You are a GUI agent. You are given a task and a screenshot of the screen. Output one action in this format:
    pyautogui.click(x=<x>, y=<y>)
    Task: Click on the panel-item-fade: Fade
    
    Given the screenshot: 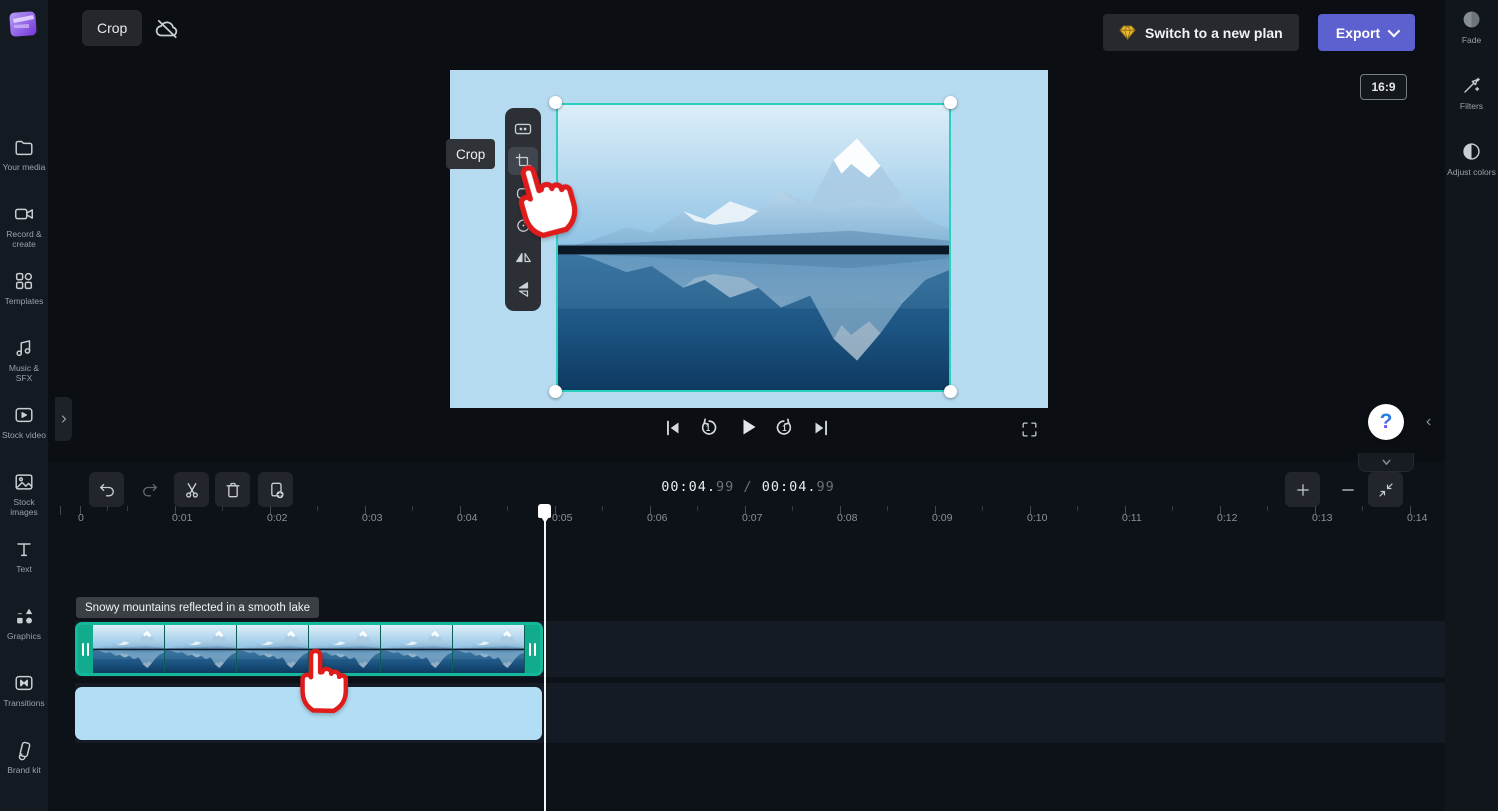 What is the action you would take?
    pyautogui.click(x=1471, y=33)
    